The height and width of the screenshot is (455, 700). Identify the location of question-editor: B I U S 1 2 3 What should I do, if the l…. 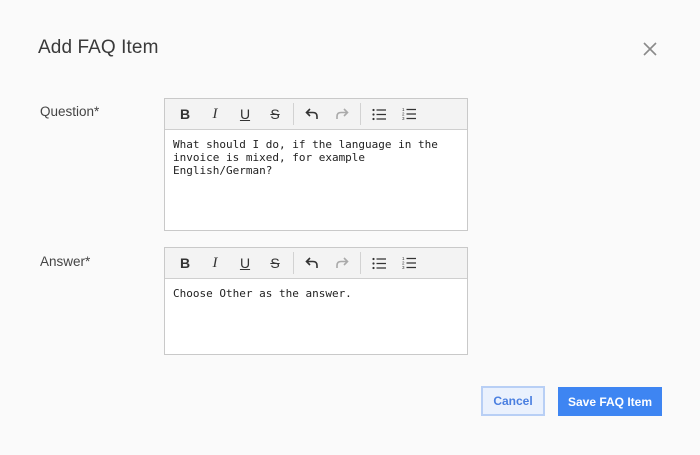
(316, 164).